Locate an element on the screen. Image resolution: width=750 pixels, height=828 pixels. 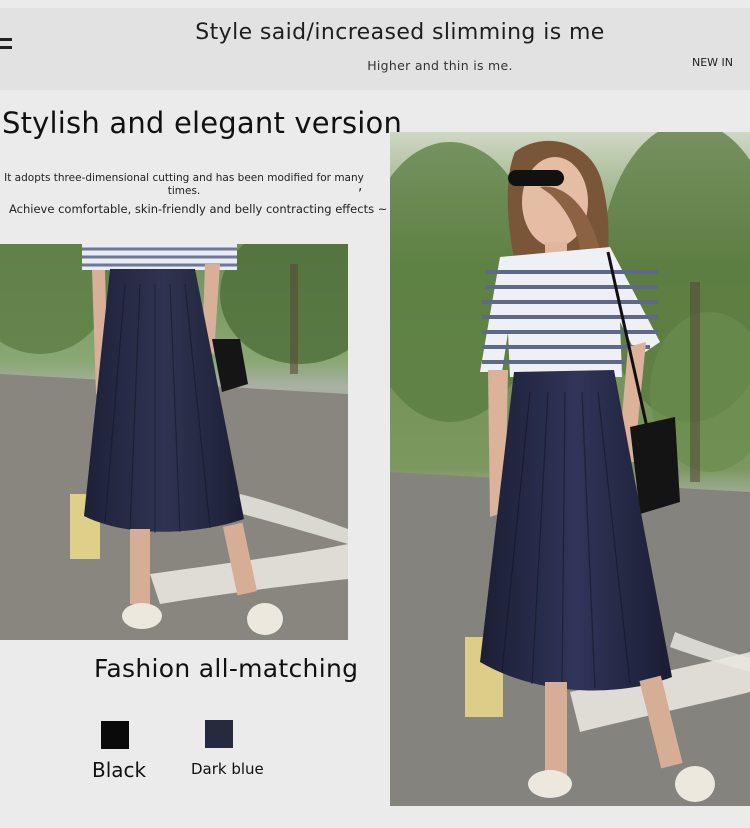
section-title: Stylish and elegant version is located at coordinates (202, 123).